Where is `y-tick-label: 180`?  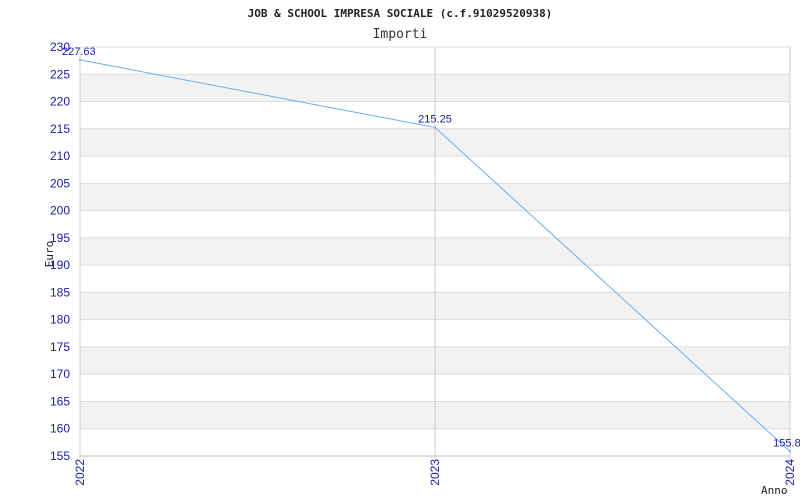
y-tick-label: 180 is located at coordinates (60, 320).